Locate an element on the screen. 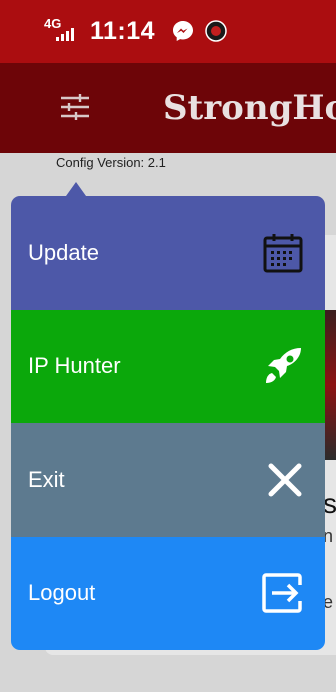 This screenshot has width=336, height=692. status-bar: 4G 11:14 is located at coordinates (168, 31).